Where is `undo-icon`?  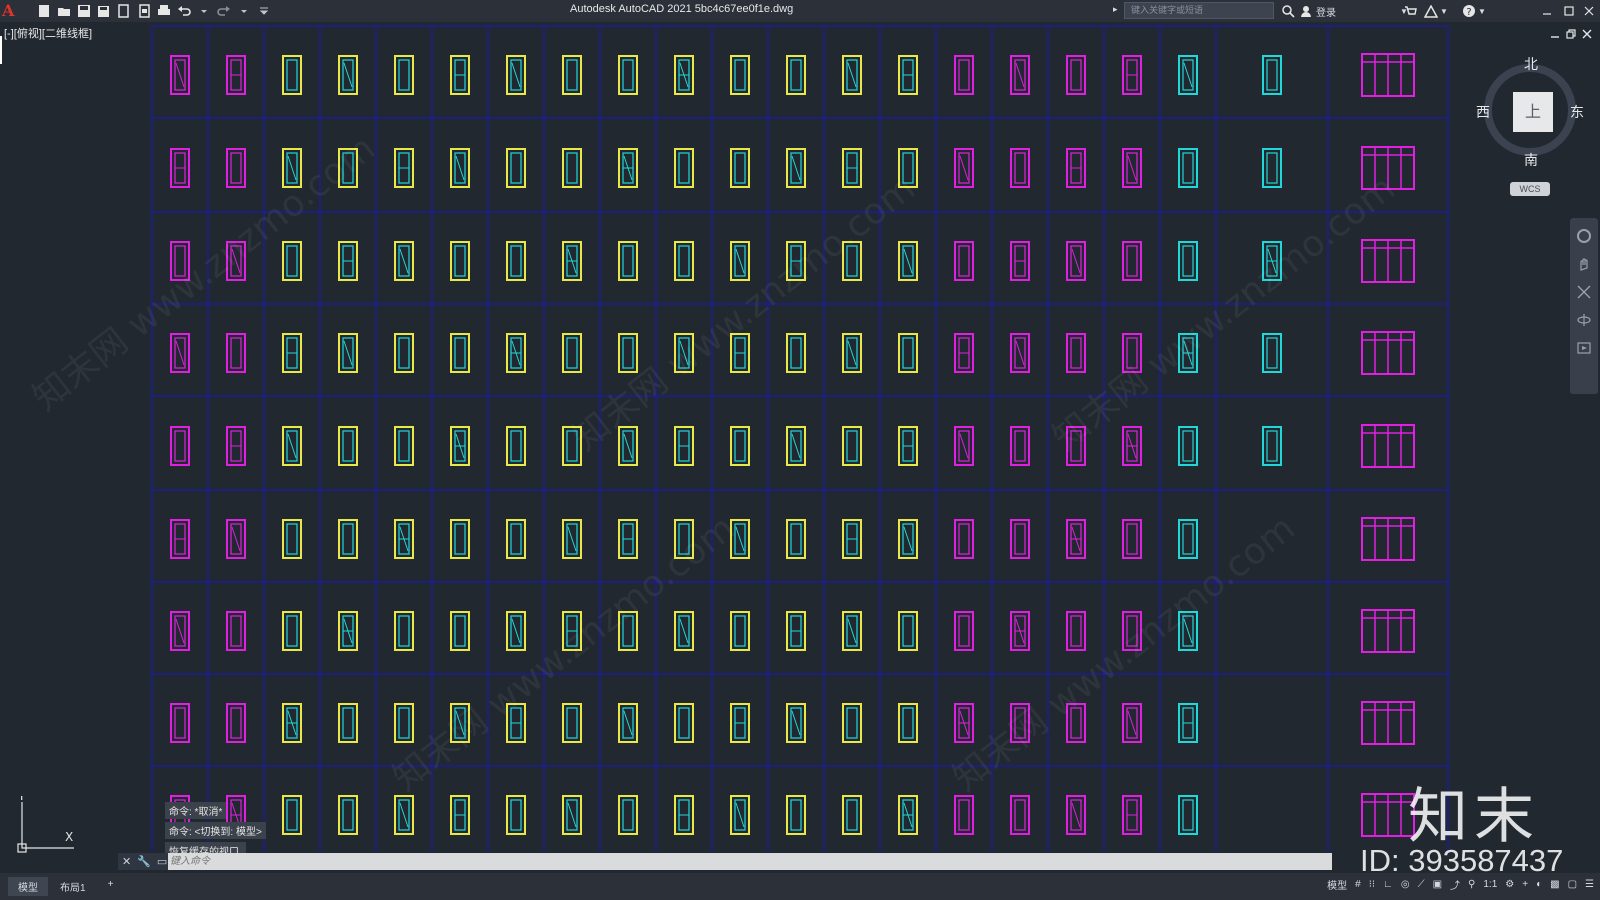
undo-icon is located at coordinates (184, 11).